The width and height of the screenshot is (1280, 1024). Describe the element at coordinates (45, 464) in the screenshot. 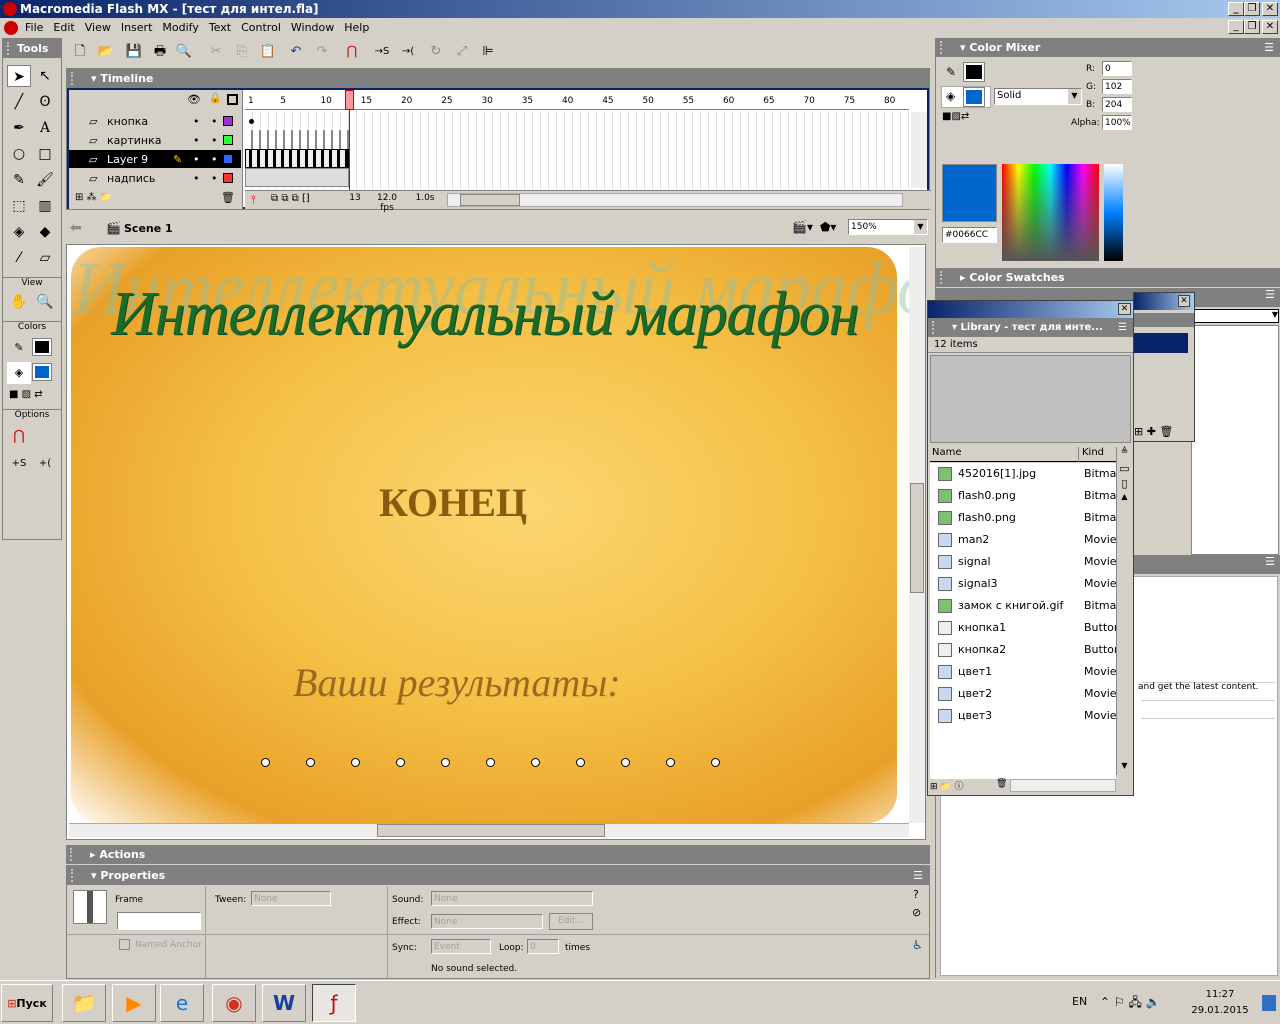

I see `straighten-icon: +(` at that location.